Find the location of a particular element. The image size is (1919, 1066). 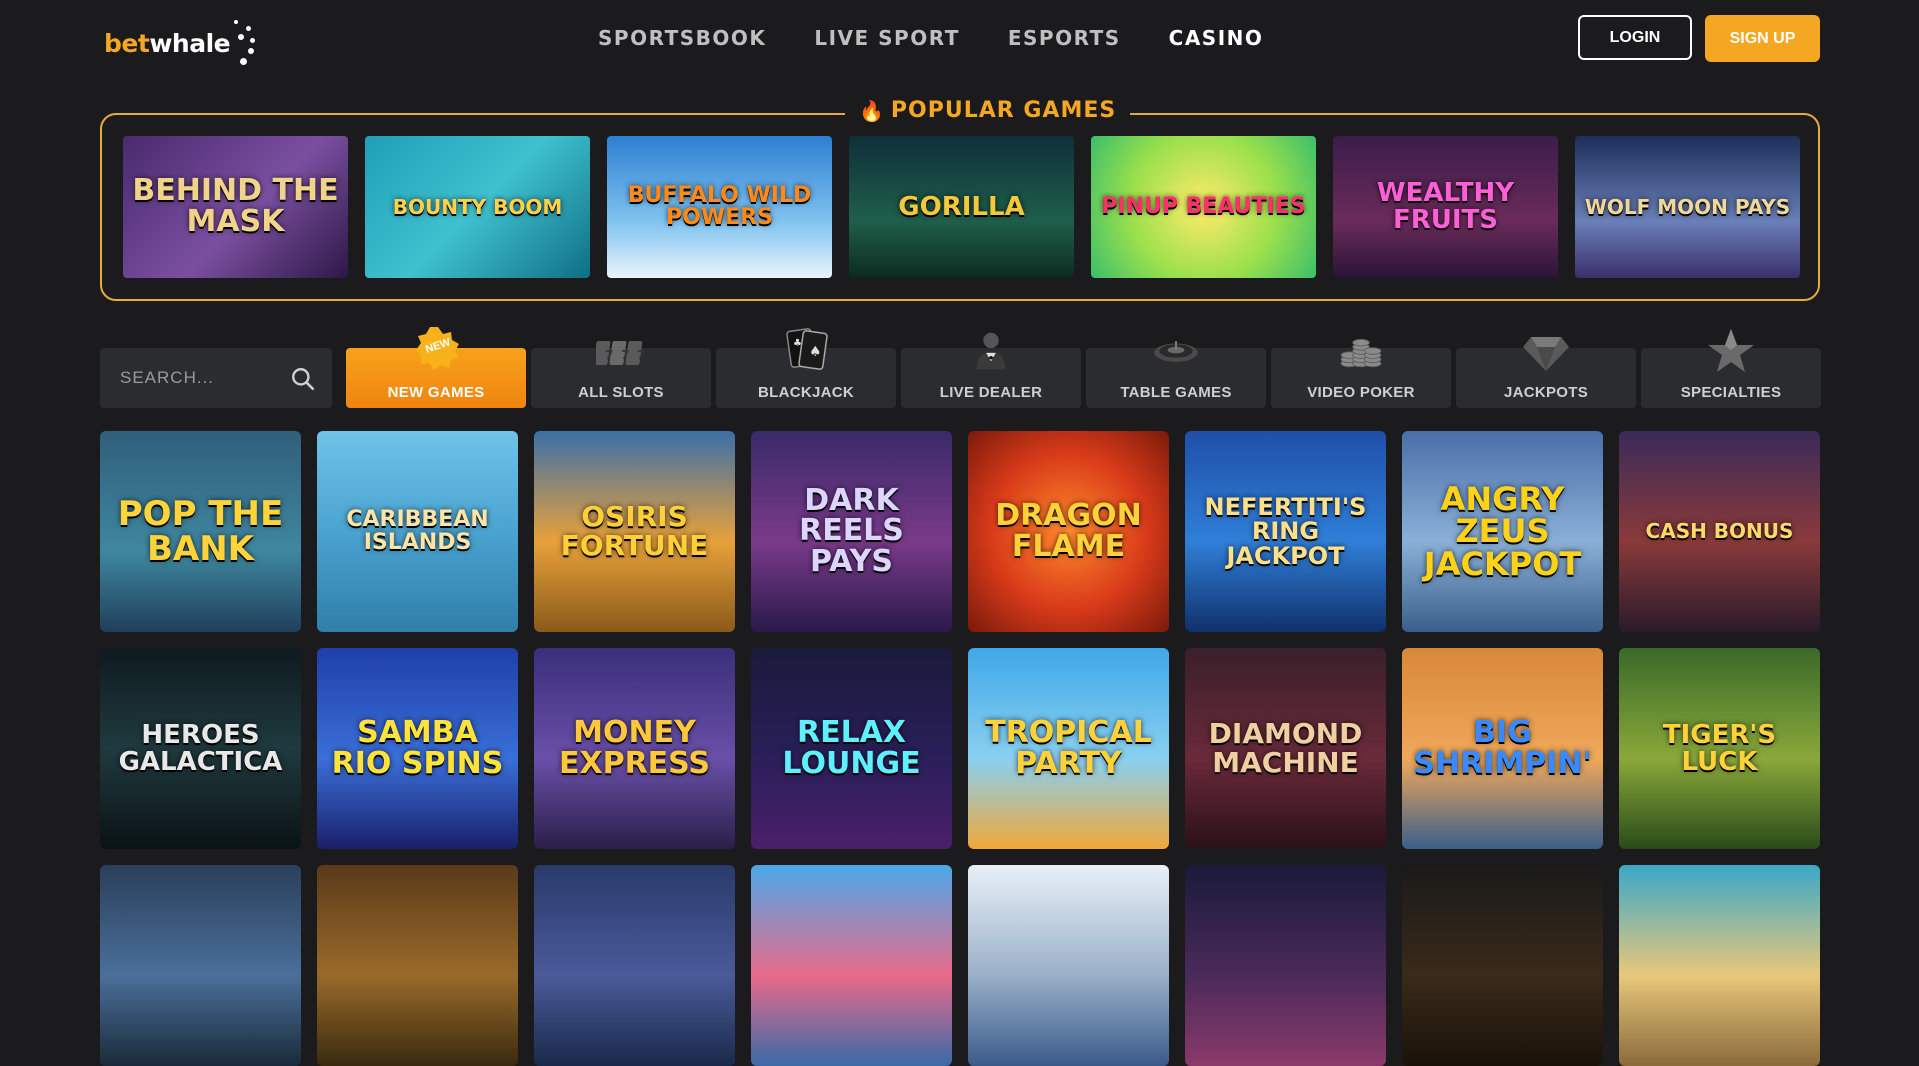

game-title: Osiris Fortune is located at coordinates (634, 530).